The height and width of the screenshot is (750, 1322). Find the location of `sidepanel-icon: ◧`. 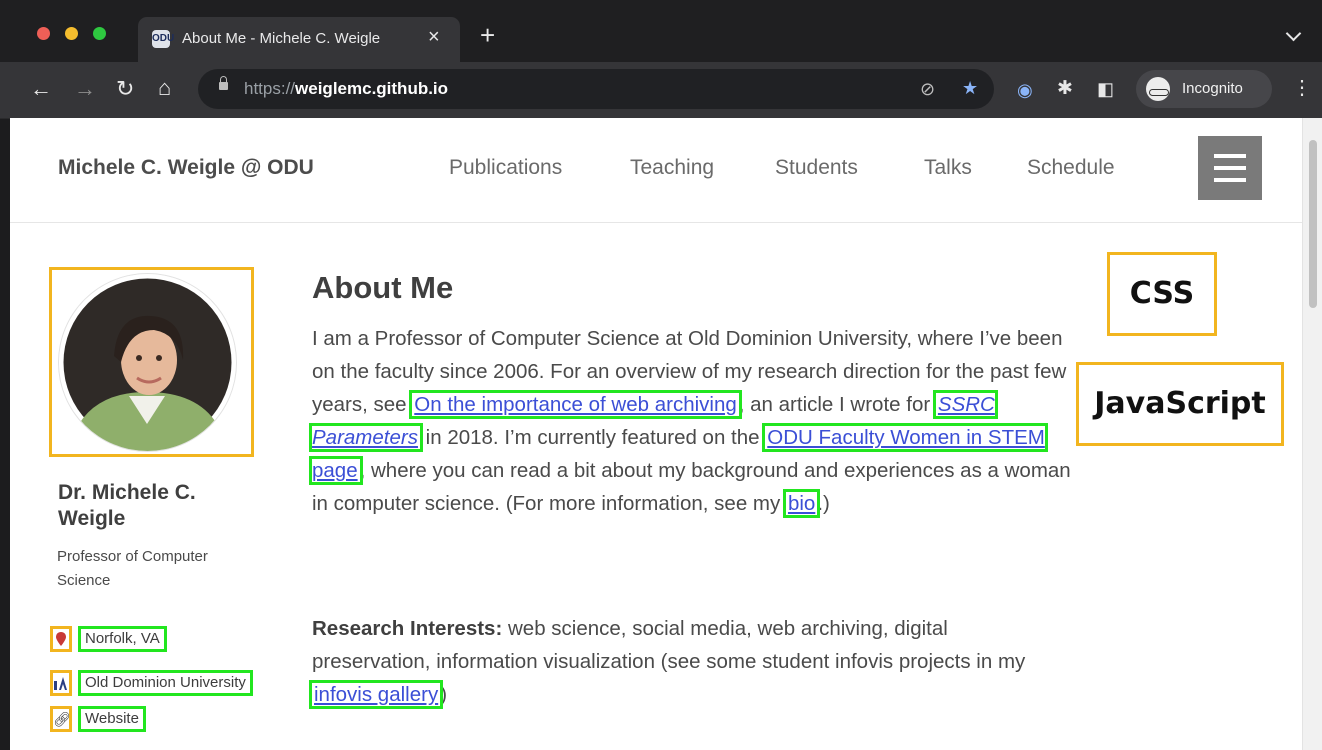

sidepanel-icon: ◧ is located at coordinates (1105, 89).